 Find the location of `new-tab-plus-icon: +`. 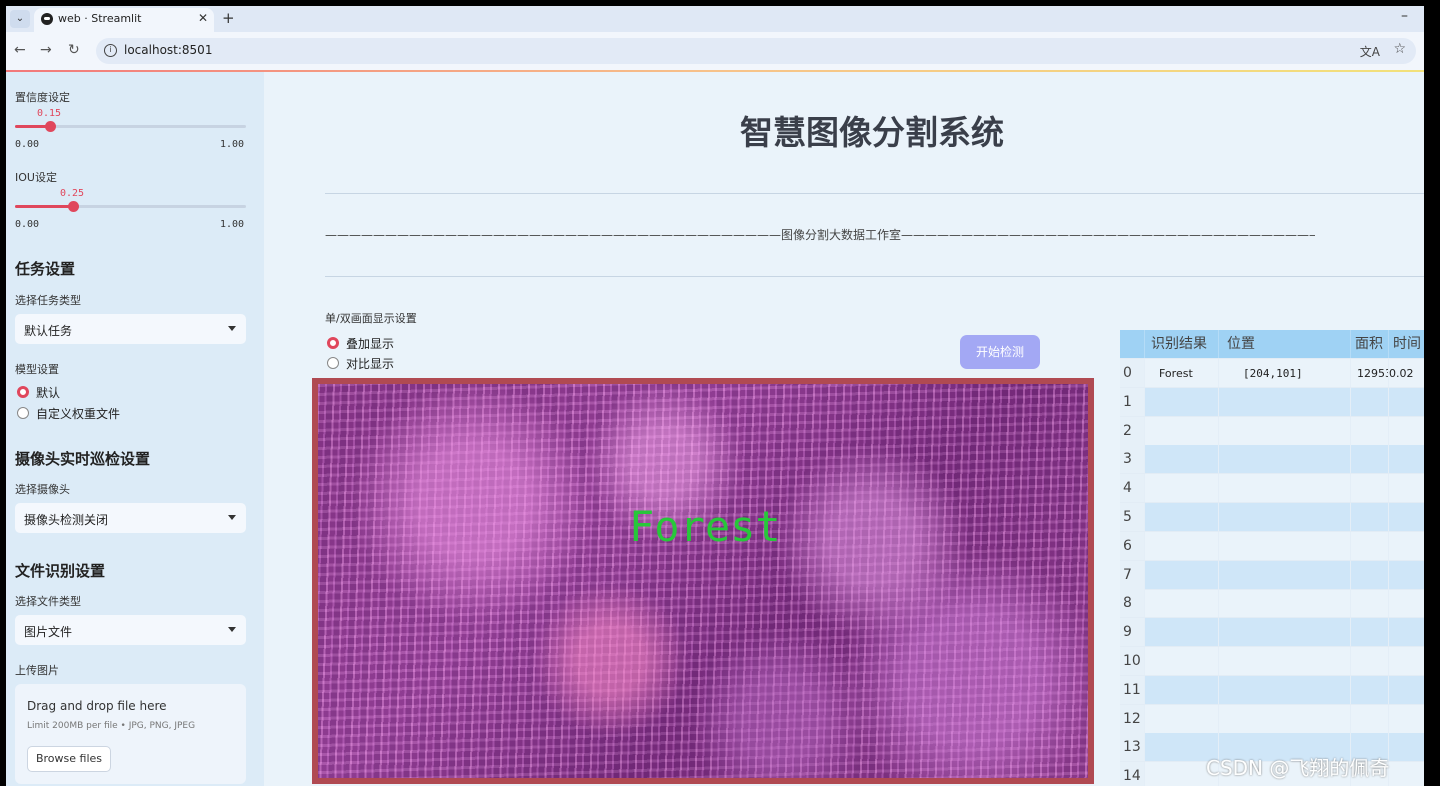

new-tab-plus-icon: + is located at coordinates (228, 18).